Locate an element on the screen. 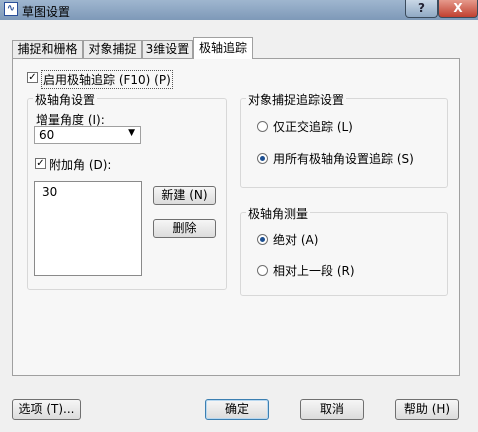  delete-angle-button: 删除 is located at coordinates (184, 228).